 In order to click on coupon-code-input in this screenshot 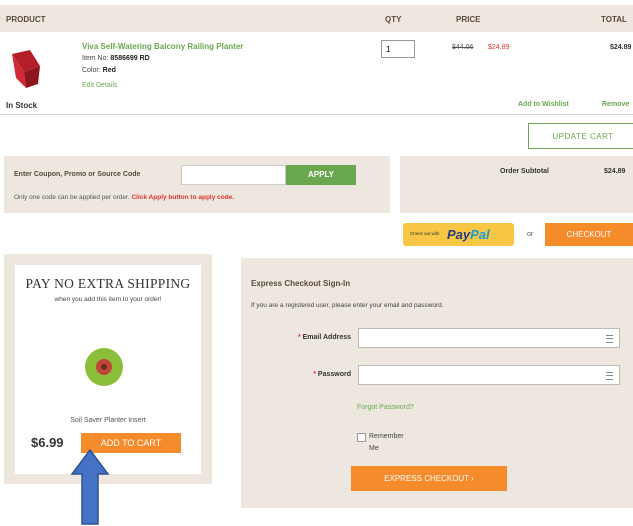, I will do `click(233, 175)`.